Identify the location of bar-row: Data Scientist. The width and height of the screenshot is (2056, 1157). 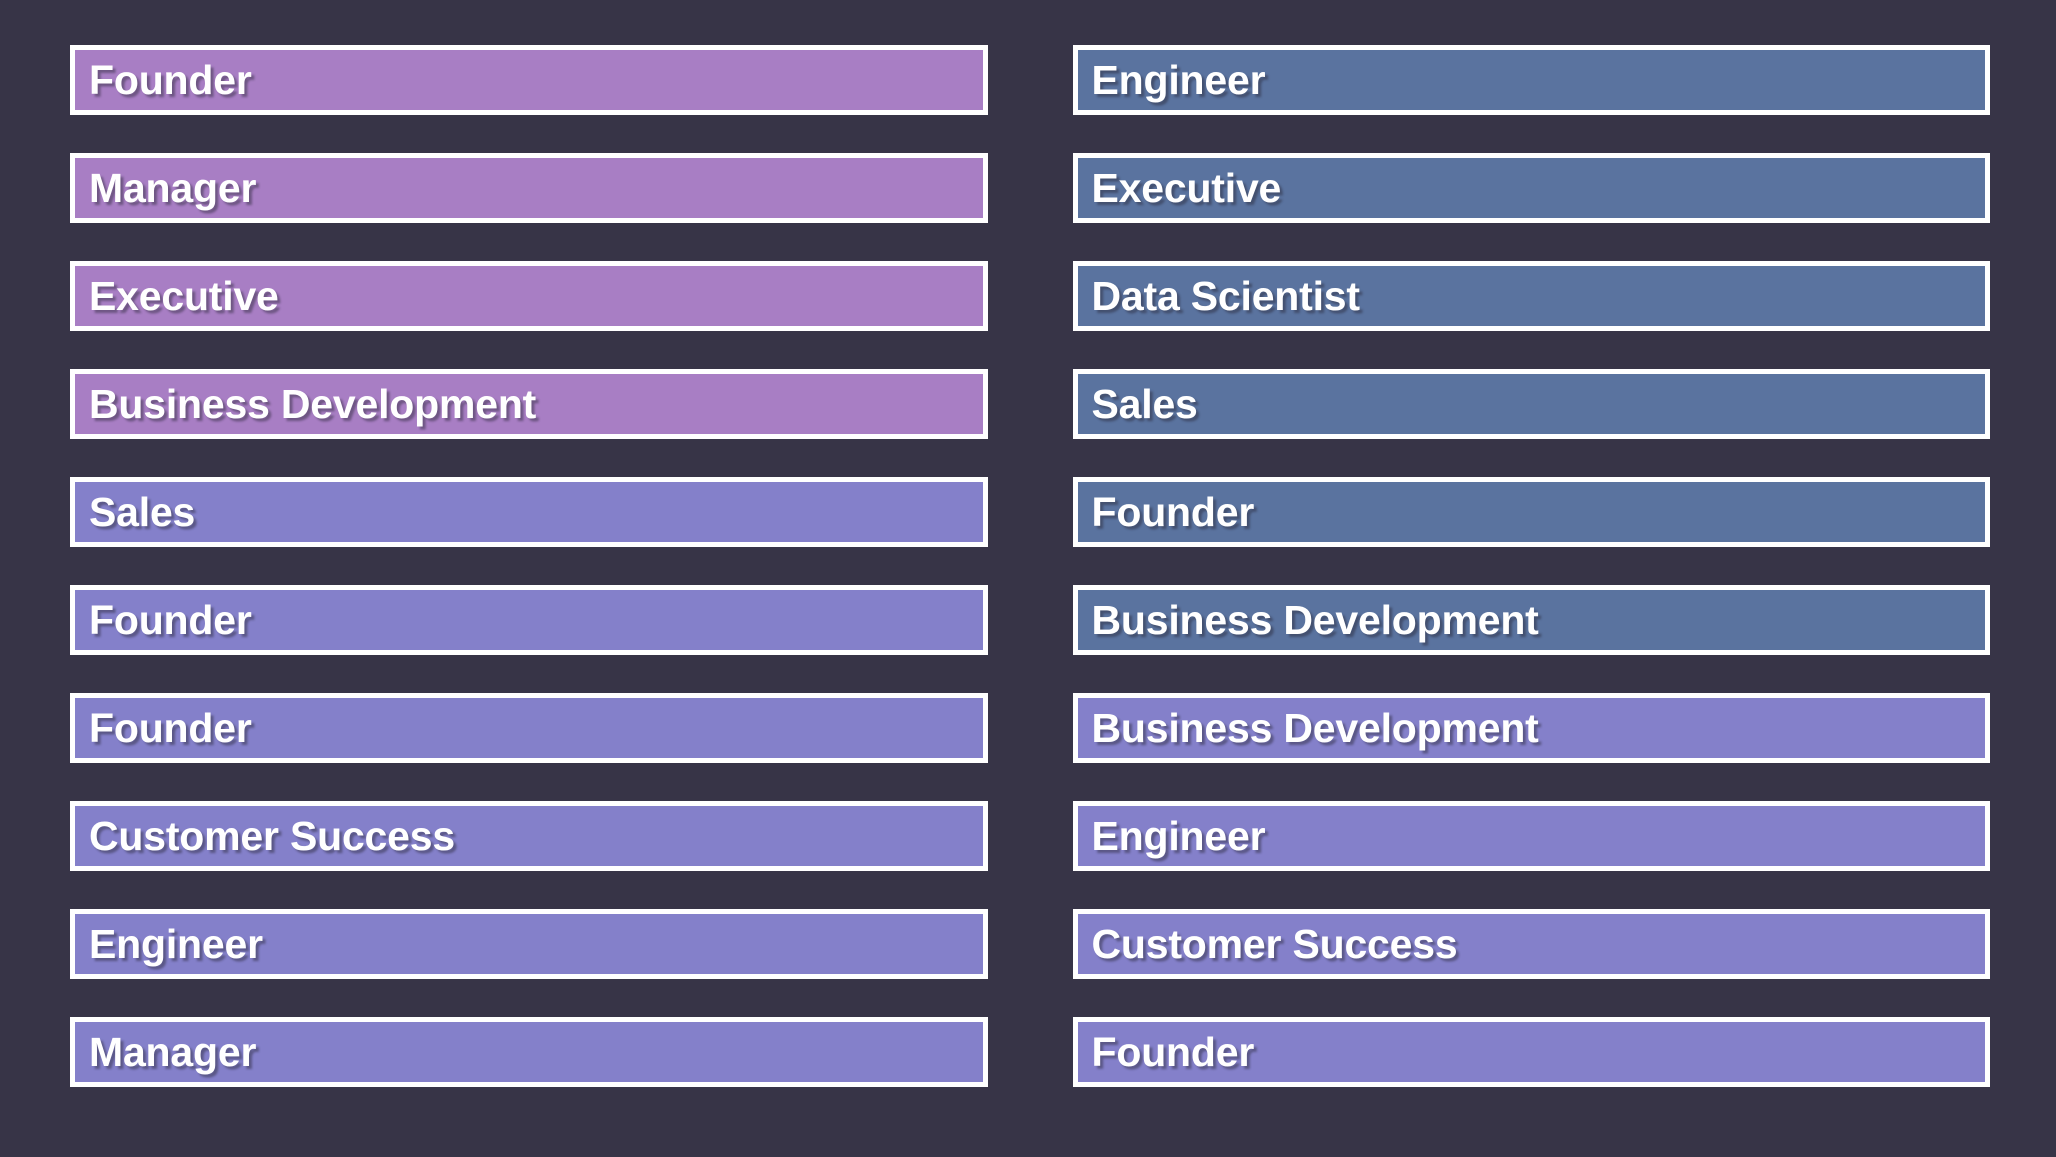
(1531, 296).